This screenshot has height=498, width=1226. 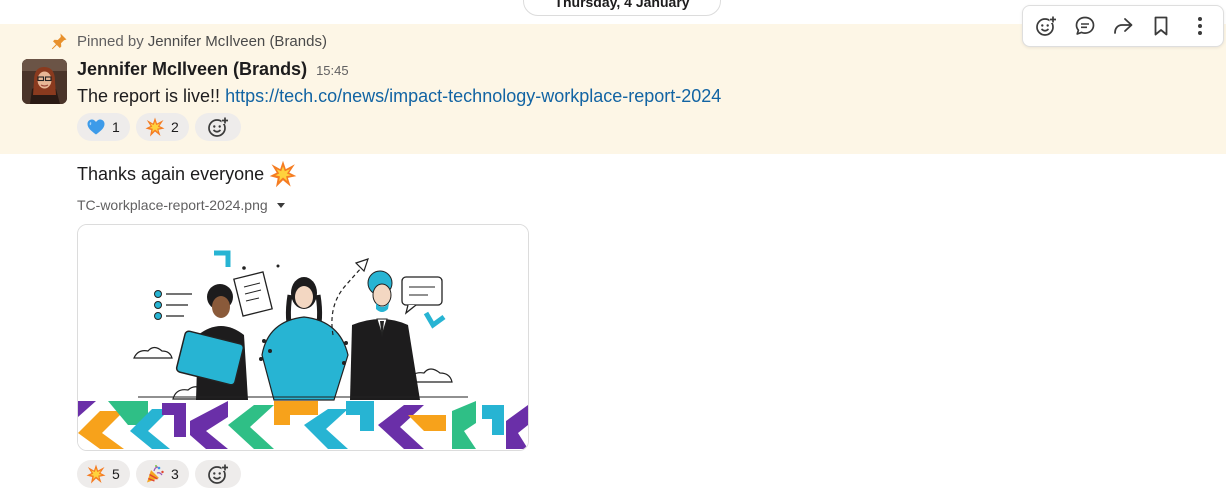 I want to click on save-for-later-action, so click(x=1161, y=26).